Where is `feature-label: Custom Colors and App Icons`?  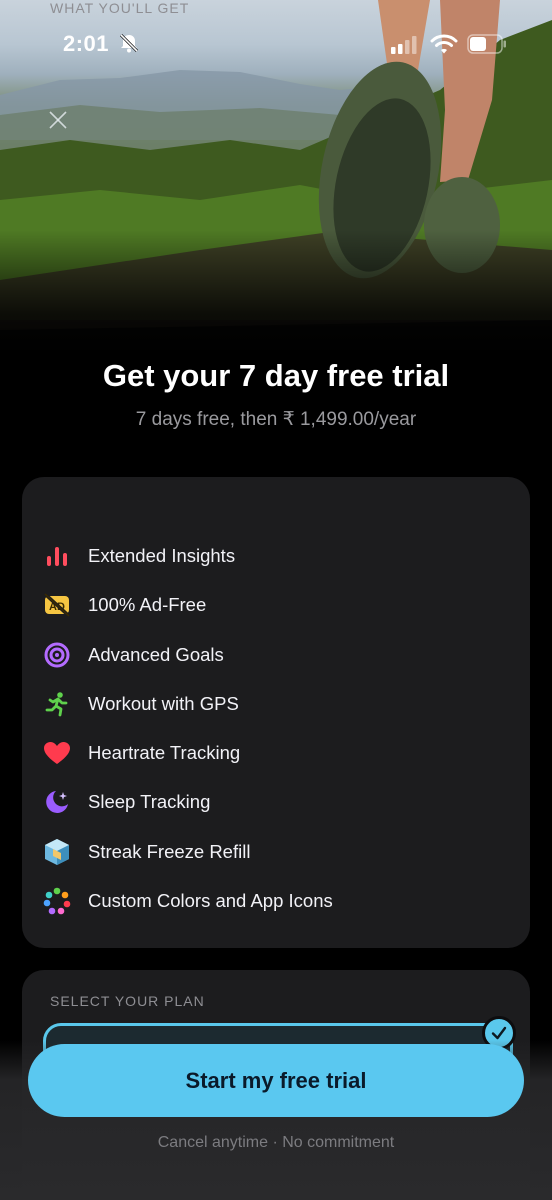
feature-label: Custom Colors and App Icons is located at coordinates (210, 900).